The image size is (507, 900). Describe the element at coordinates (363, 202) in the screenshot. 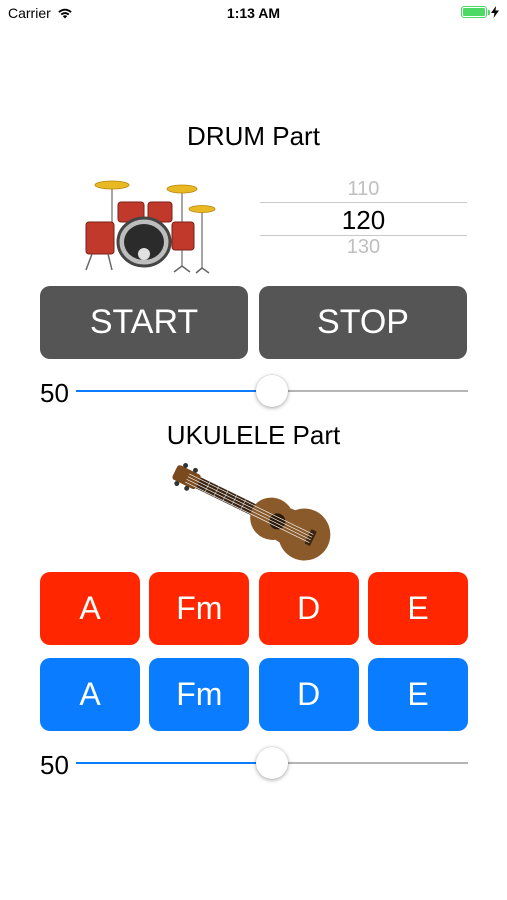

I see `picker-selection-top-line` at that location.